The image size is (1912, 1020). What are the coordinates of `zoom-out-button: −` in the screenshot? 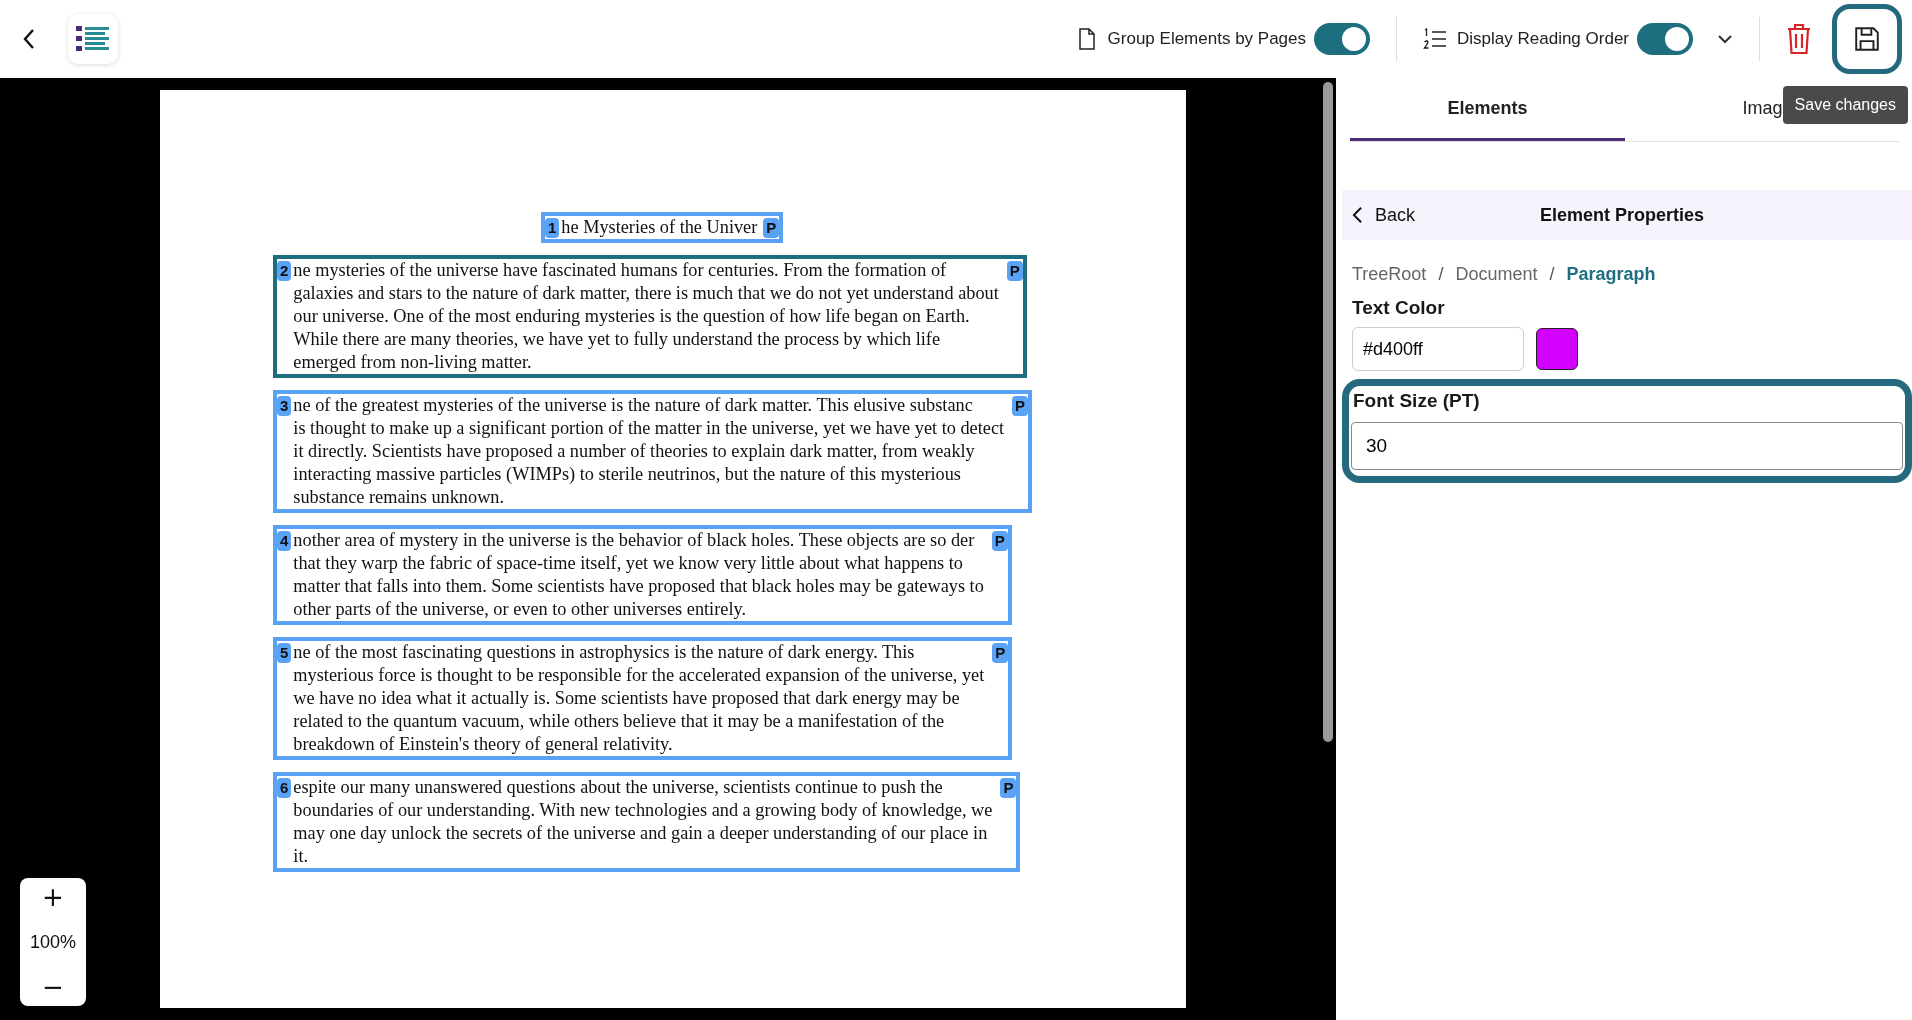 It's located at (53, 987).